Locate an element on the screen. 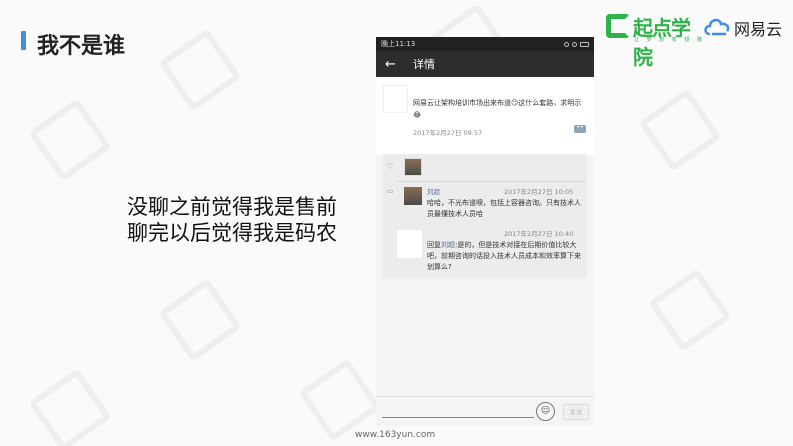 This screenshot has height=446, width=793. commenter-avatar is located at coordinates (413, 196).